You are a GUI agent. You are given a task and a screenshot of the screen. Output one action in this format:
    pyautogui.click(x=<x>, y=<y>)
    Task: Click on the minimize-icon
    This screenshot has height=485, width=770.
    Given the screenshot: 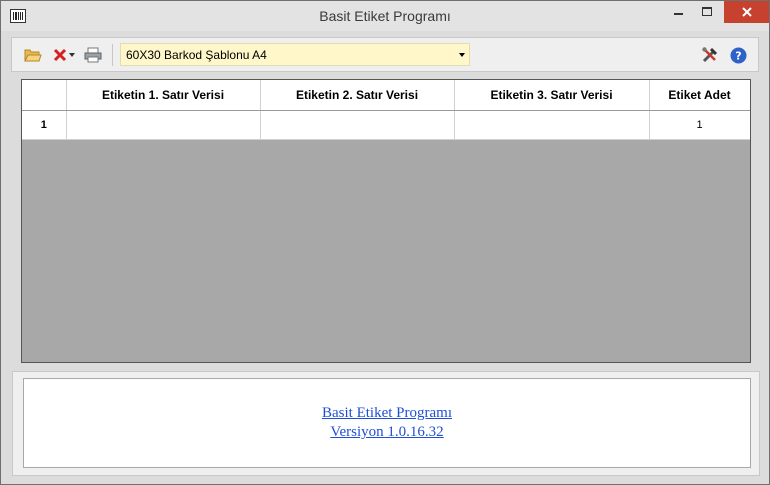 What is the action you would take?
    pyautogui.click(x=678, y=14)
    